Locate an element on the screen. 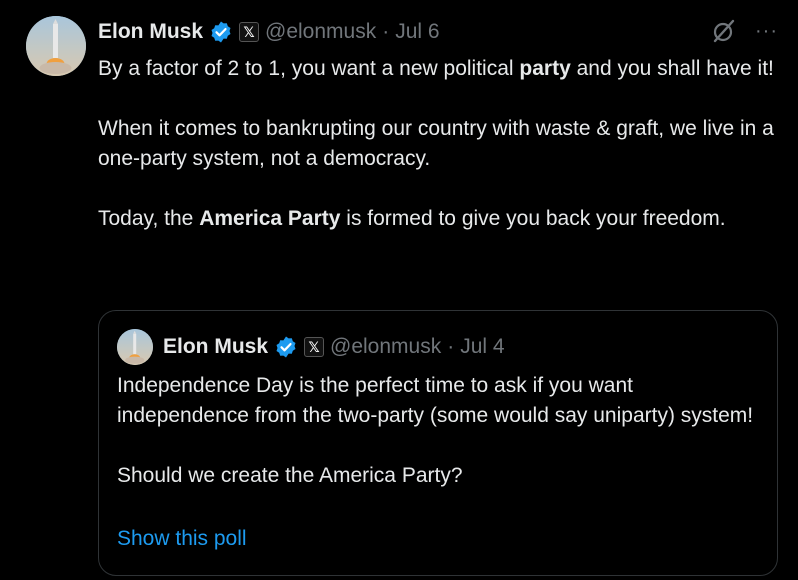 The height and width of the screenshot is (580, 798). quoted-tweet-date: Jul 4 is located at coordinates (482, 347).